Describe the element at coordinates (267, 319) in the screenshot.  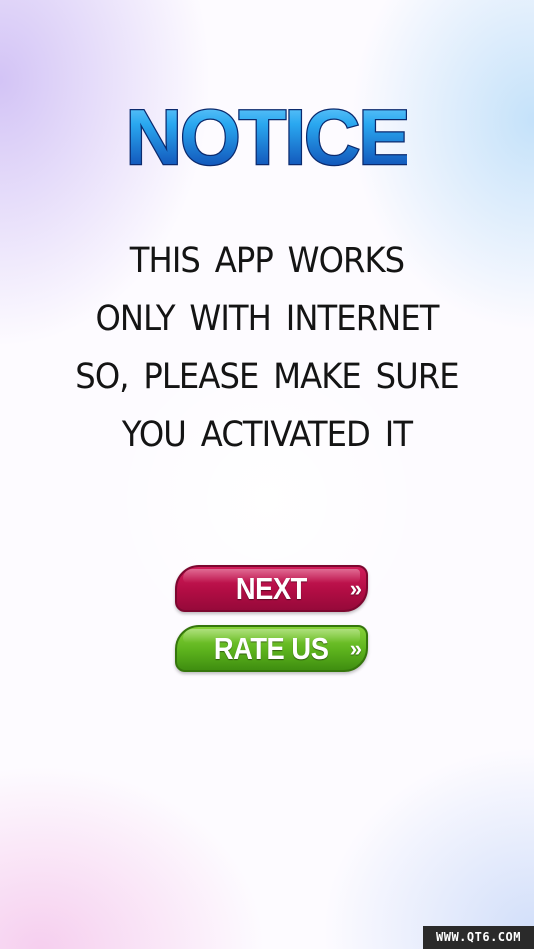
I see `message-line-2: ONLY WITH INTERNET` at that location.